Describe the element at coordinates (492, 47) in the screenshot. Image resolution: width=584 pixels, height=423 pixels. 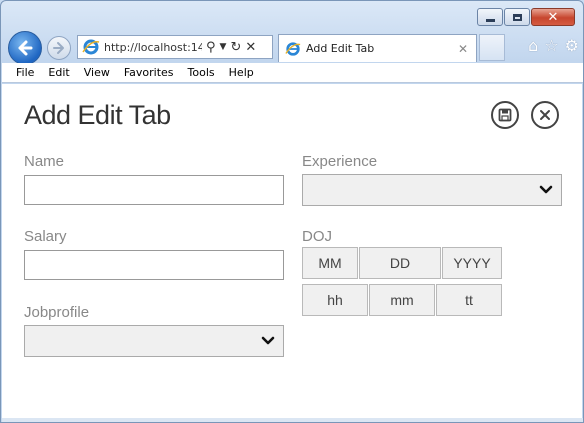
I see `new-tab-button` at that location.